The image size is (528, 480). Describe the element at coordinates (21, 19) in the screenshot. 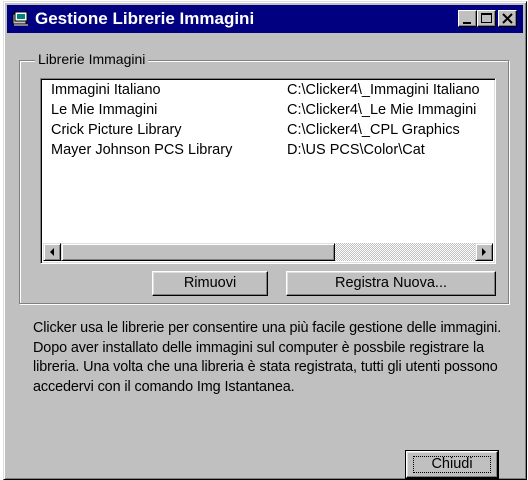

I see `app-icon` at that location.